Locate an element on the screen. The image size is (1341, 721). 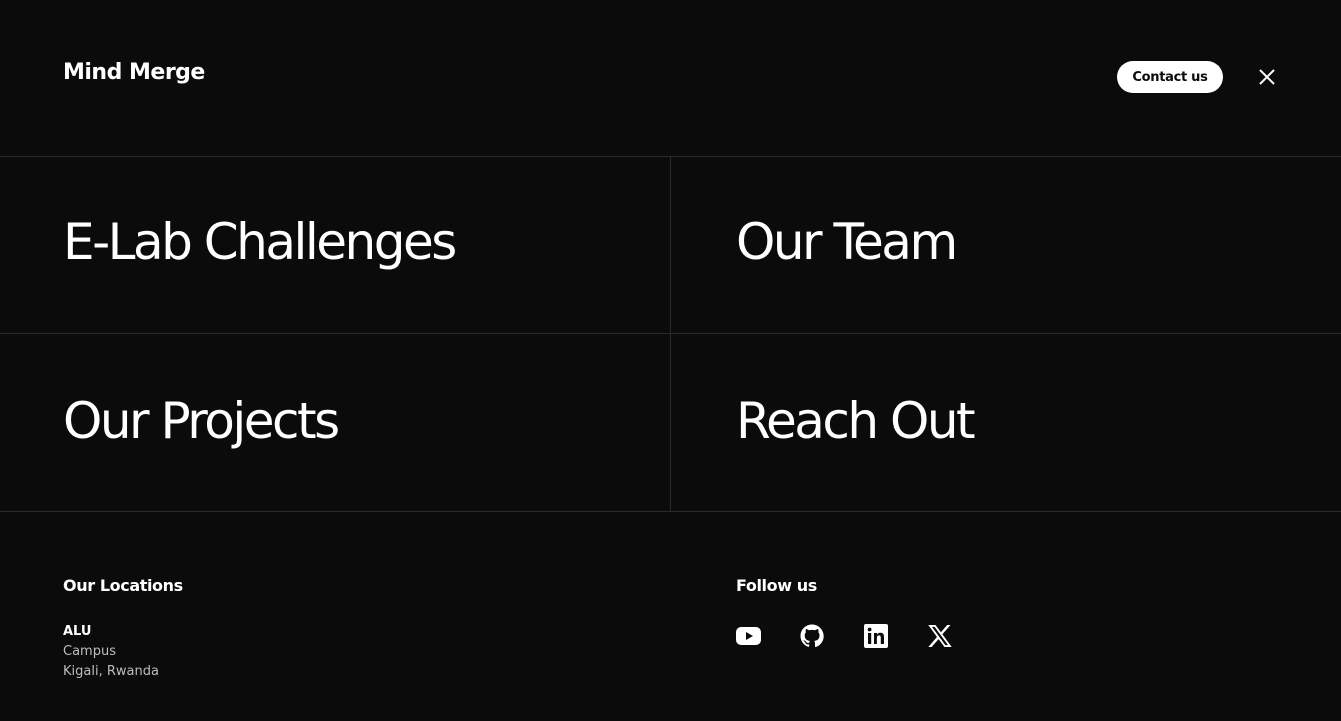
brand-logo-text: Mind Merge is located at coordinates (134, 72).